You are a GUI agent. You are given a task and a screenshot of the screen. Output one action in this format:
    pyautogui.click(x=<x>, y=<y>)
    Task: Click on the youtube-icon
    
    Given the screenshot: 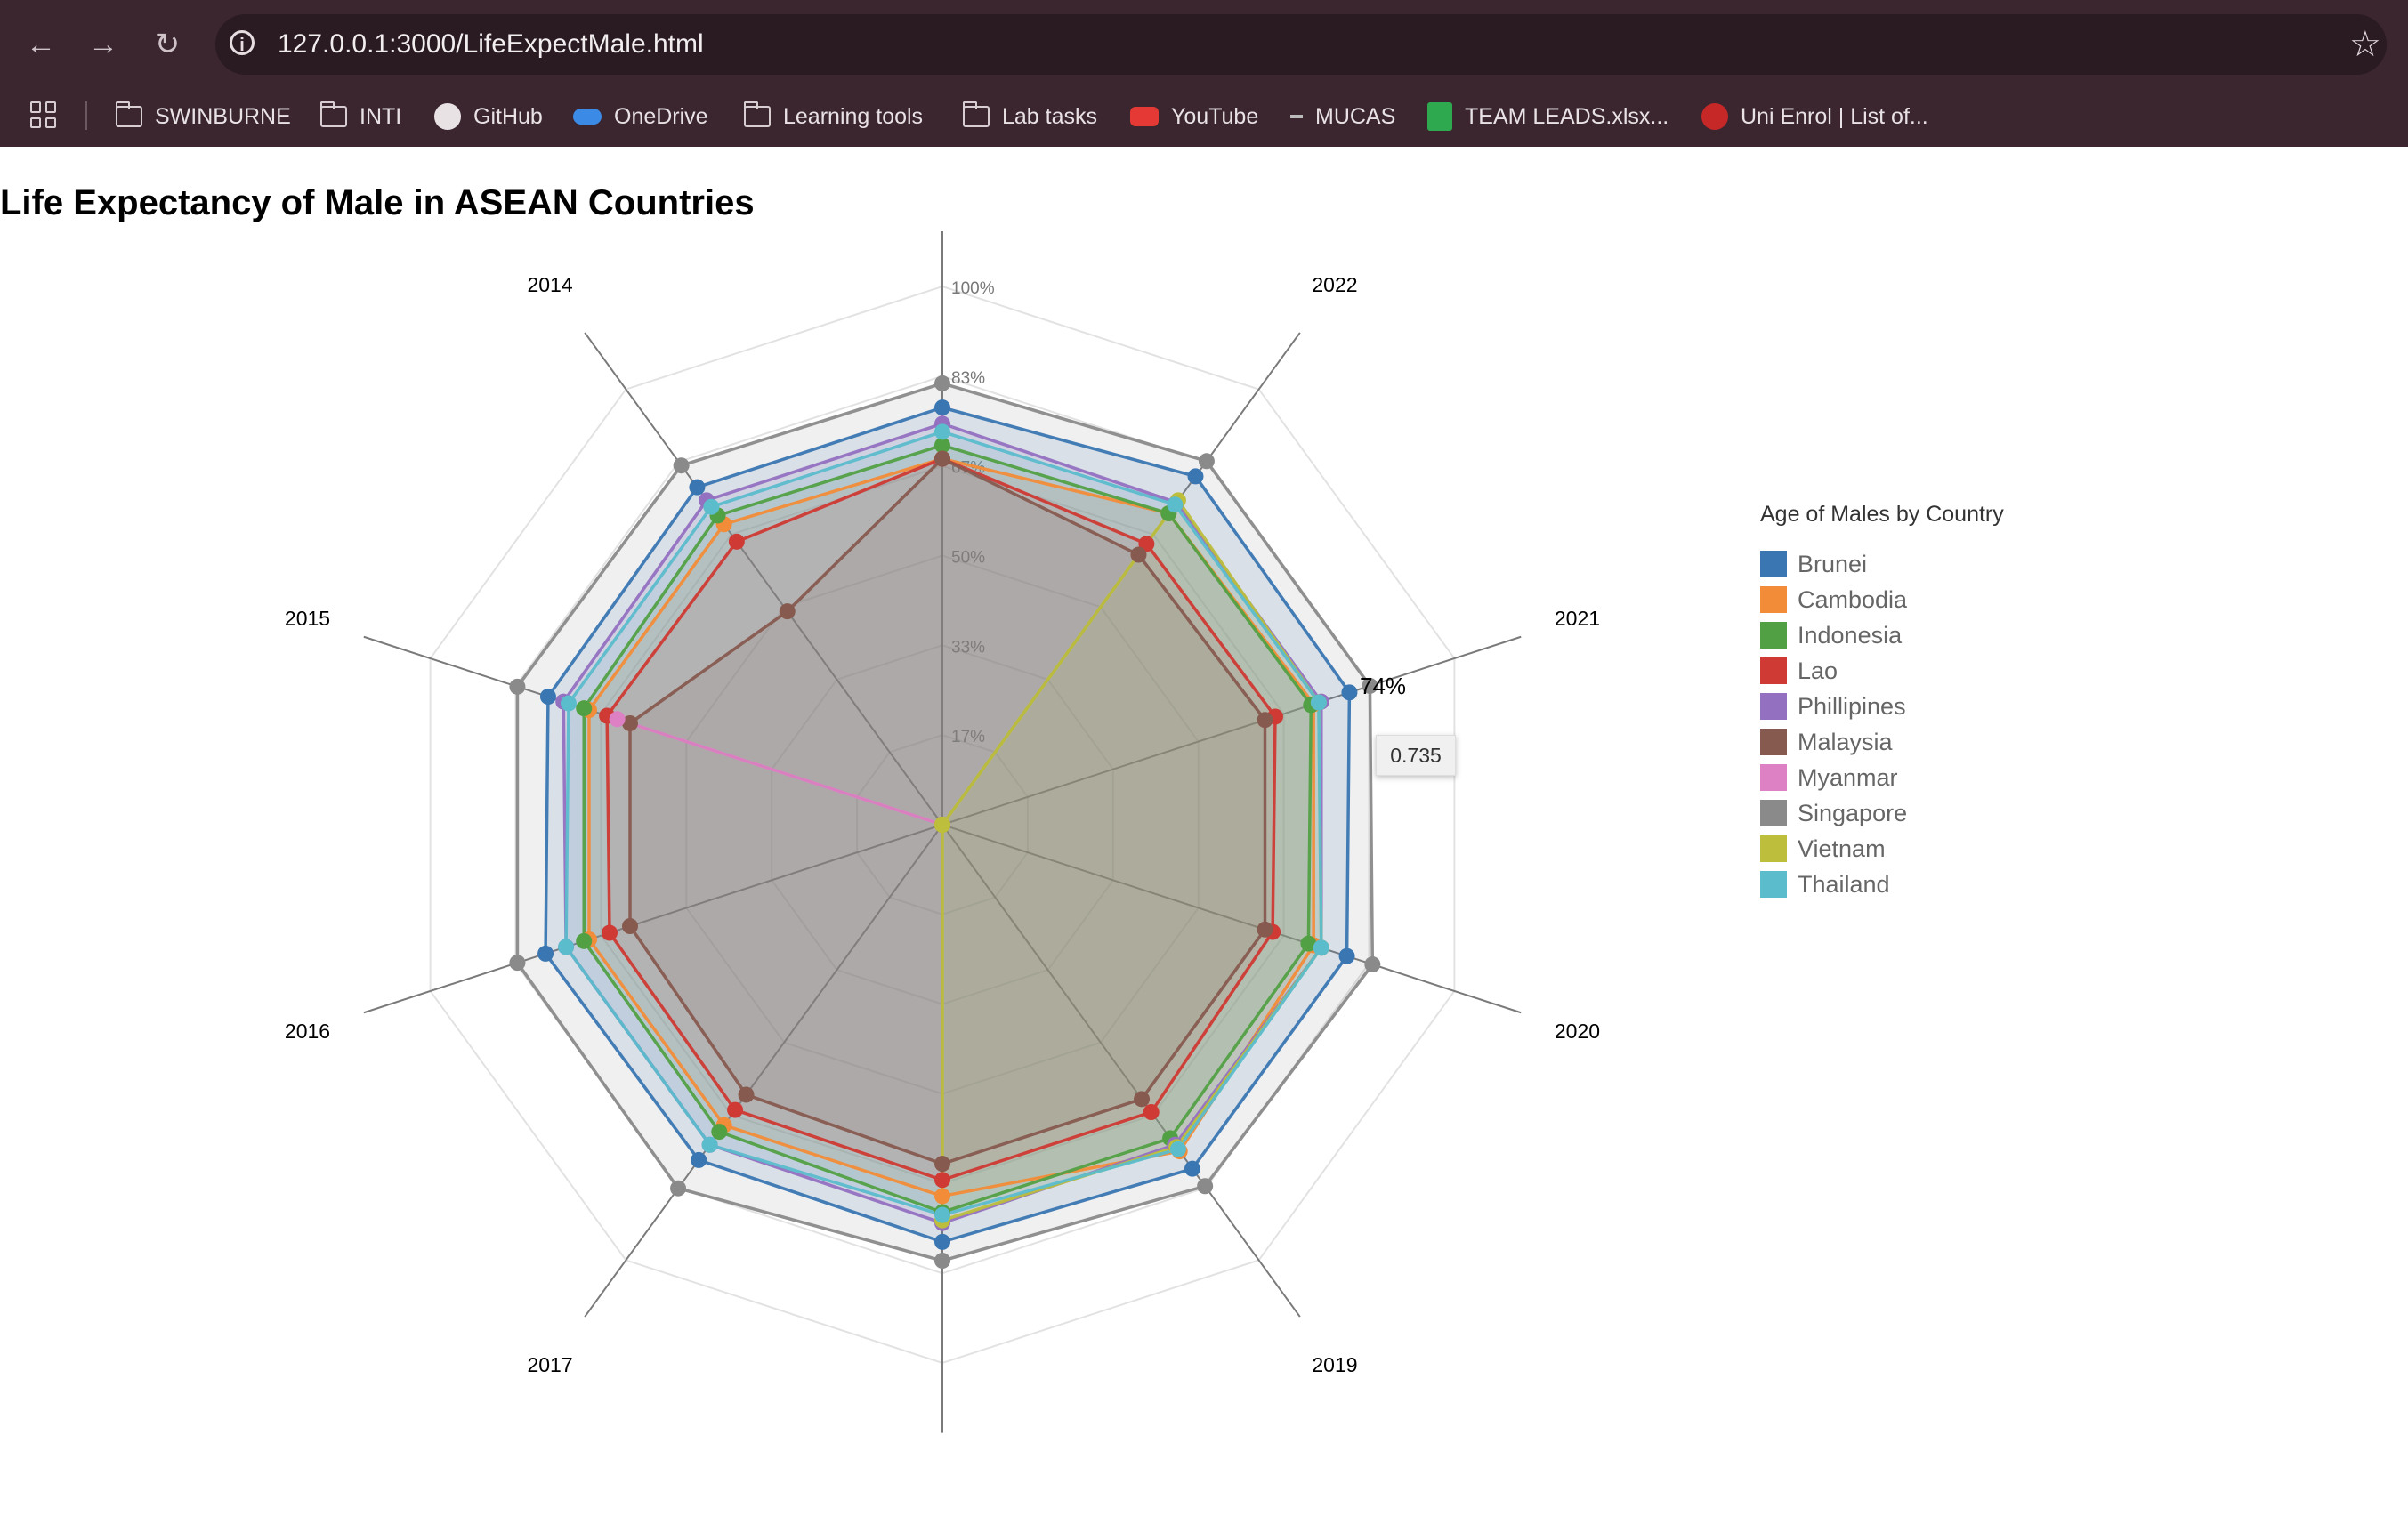 What is the action you would take?
    pyautogui.click(x=1145, y=116)
    